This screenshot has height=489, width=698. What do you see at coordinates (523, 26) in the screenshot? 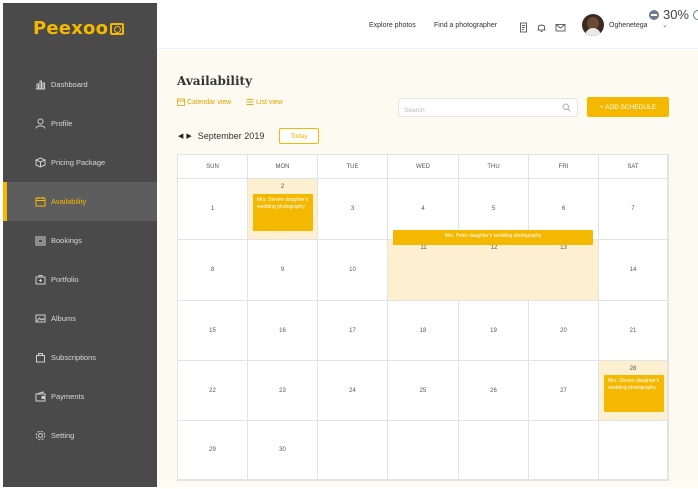
I see `document-icon` at bounding box center [523, 26].